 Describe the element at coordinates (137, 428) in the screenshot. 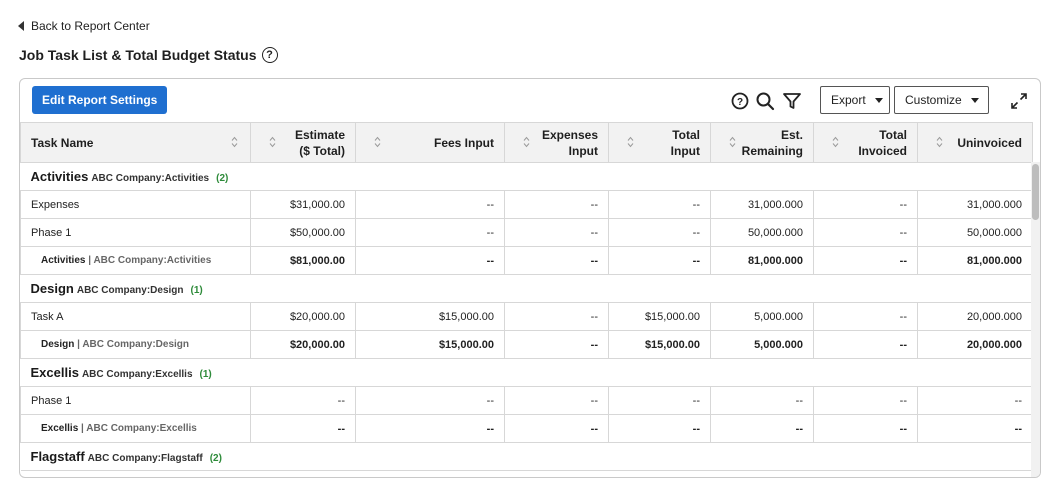

I see `subtotal-path: | ABC Company:Excellis` at that location.